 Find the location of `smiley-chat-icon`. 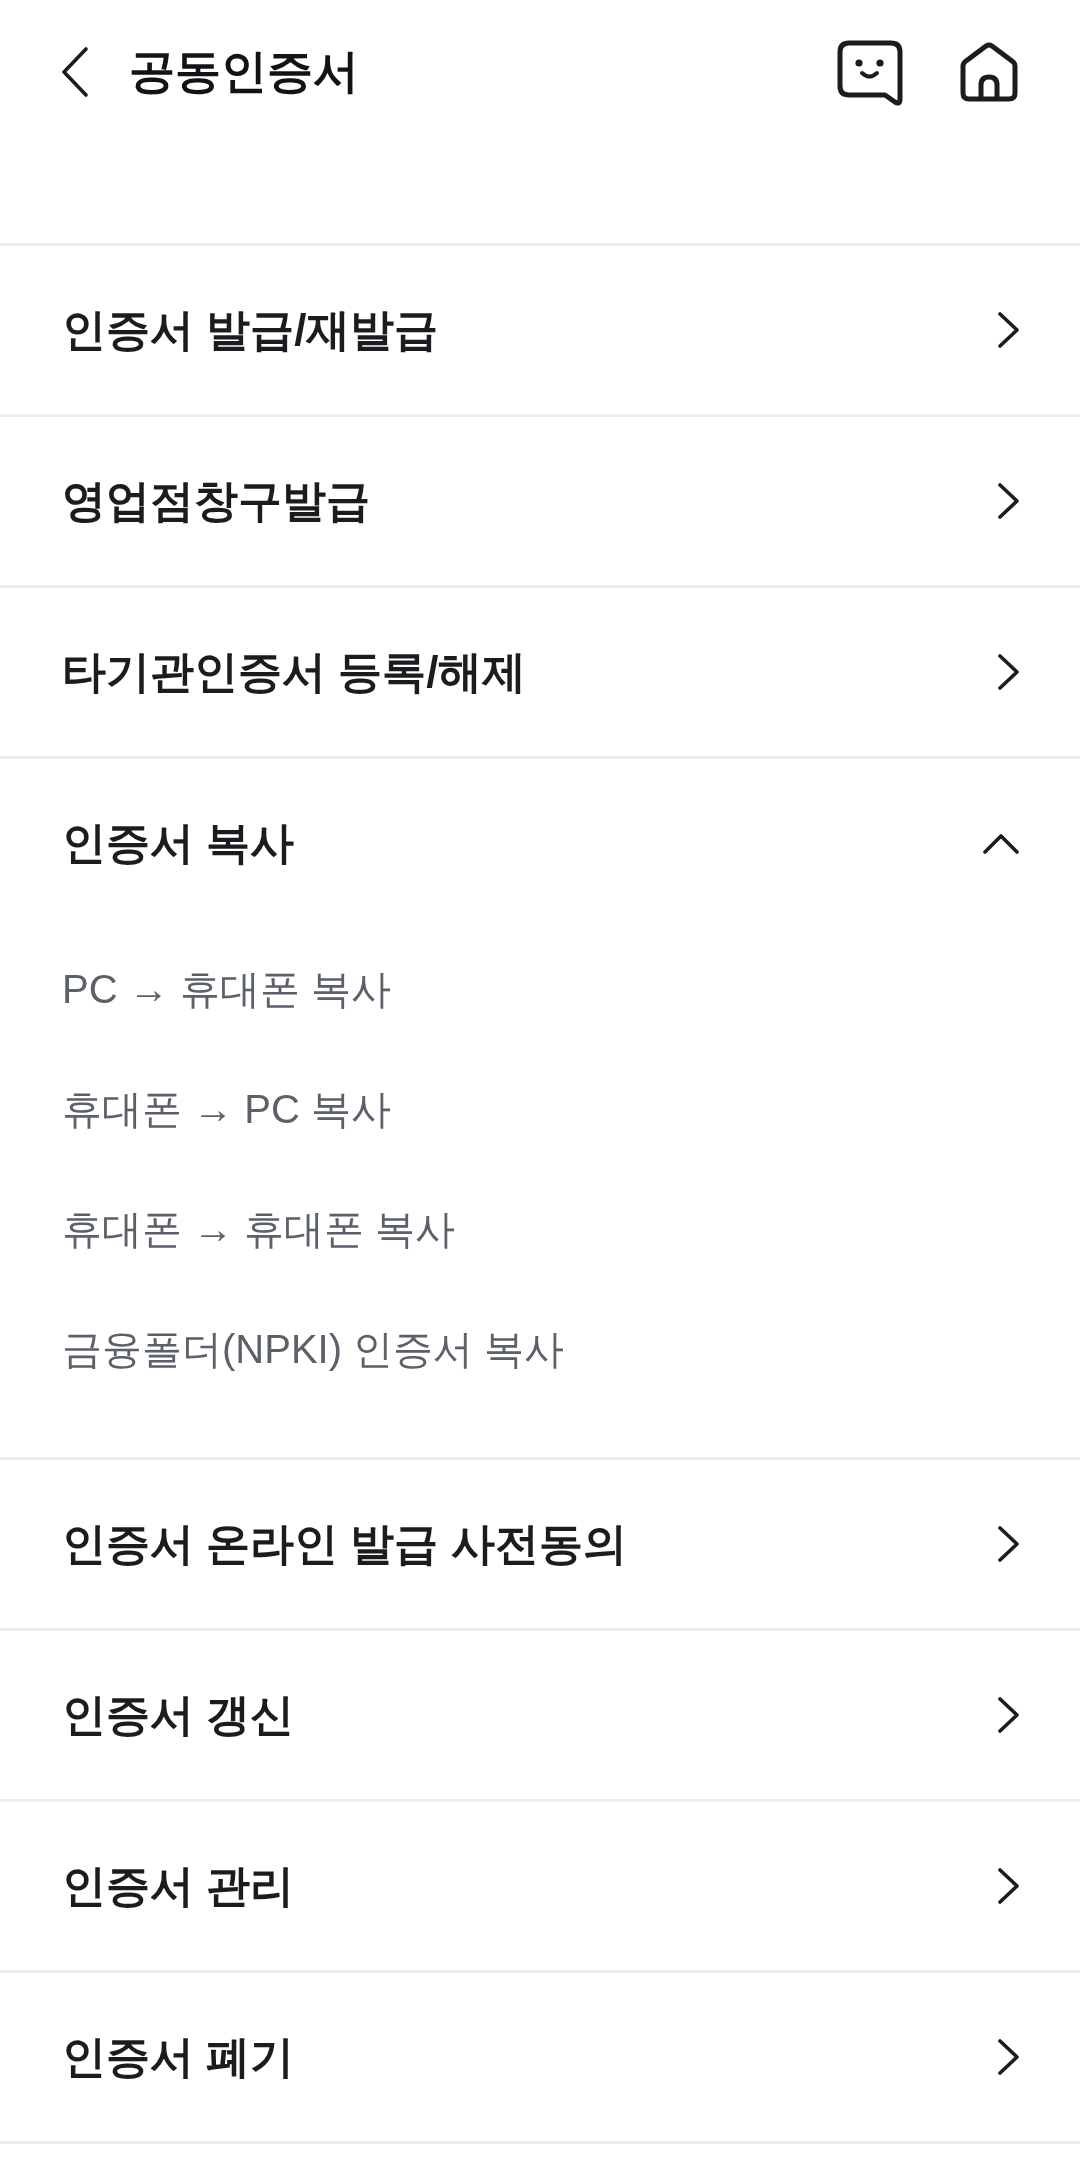

smiley-chat-icon is located at coordinates (870, 72).